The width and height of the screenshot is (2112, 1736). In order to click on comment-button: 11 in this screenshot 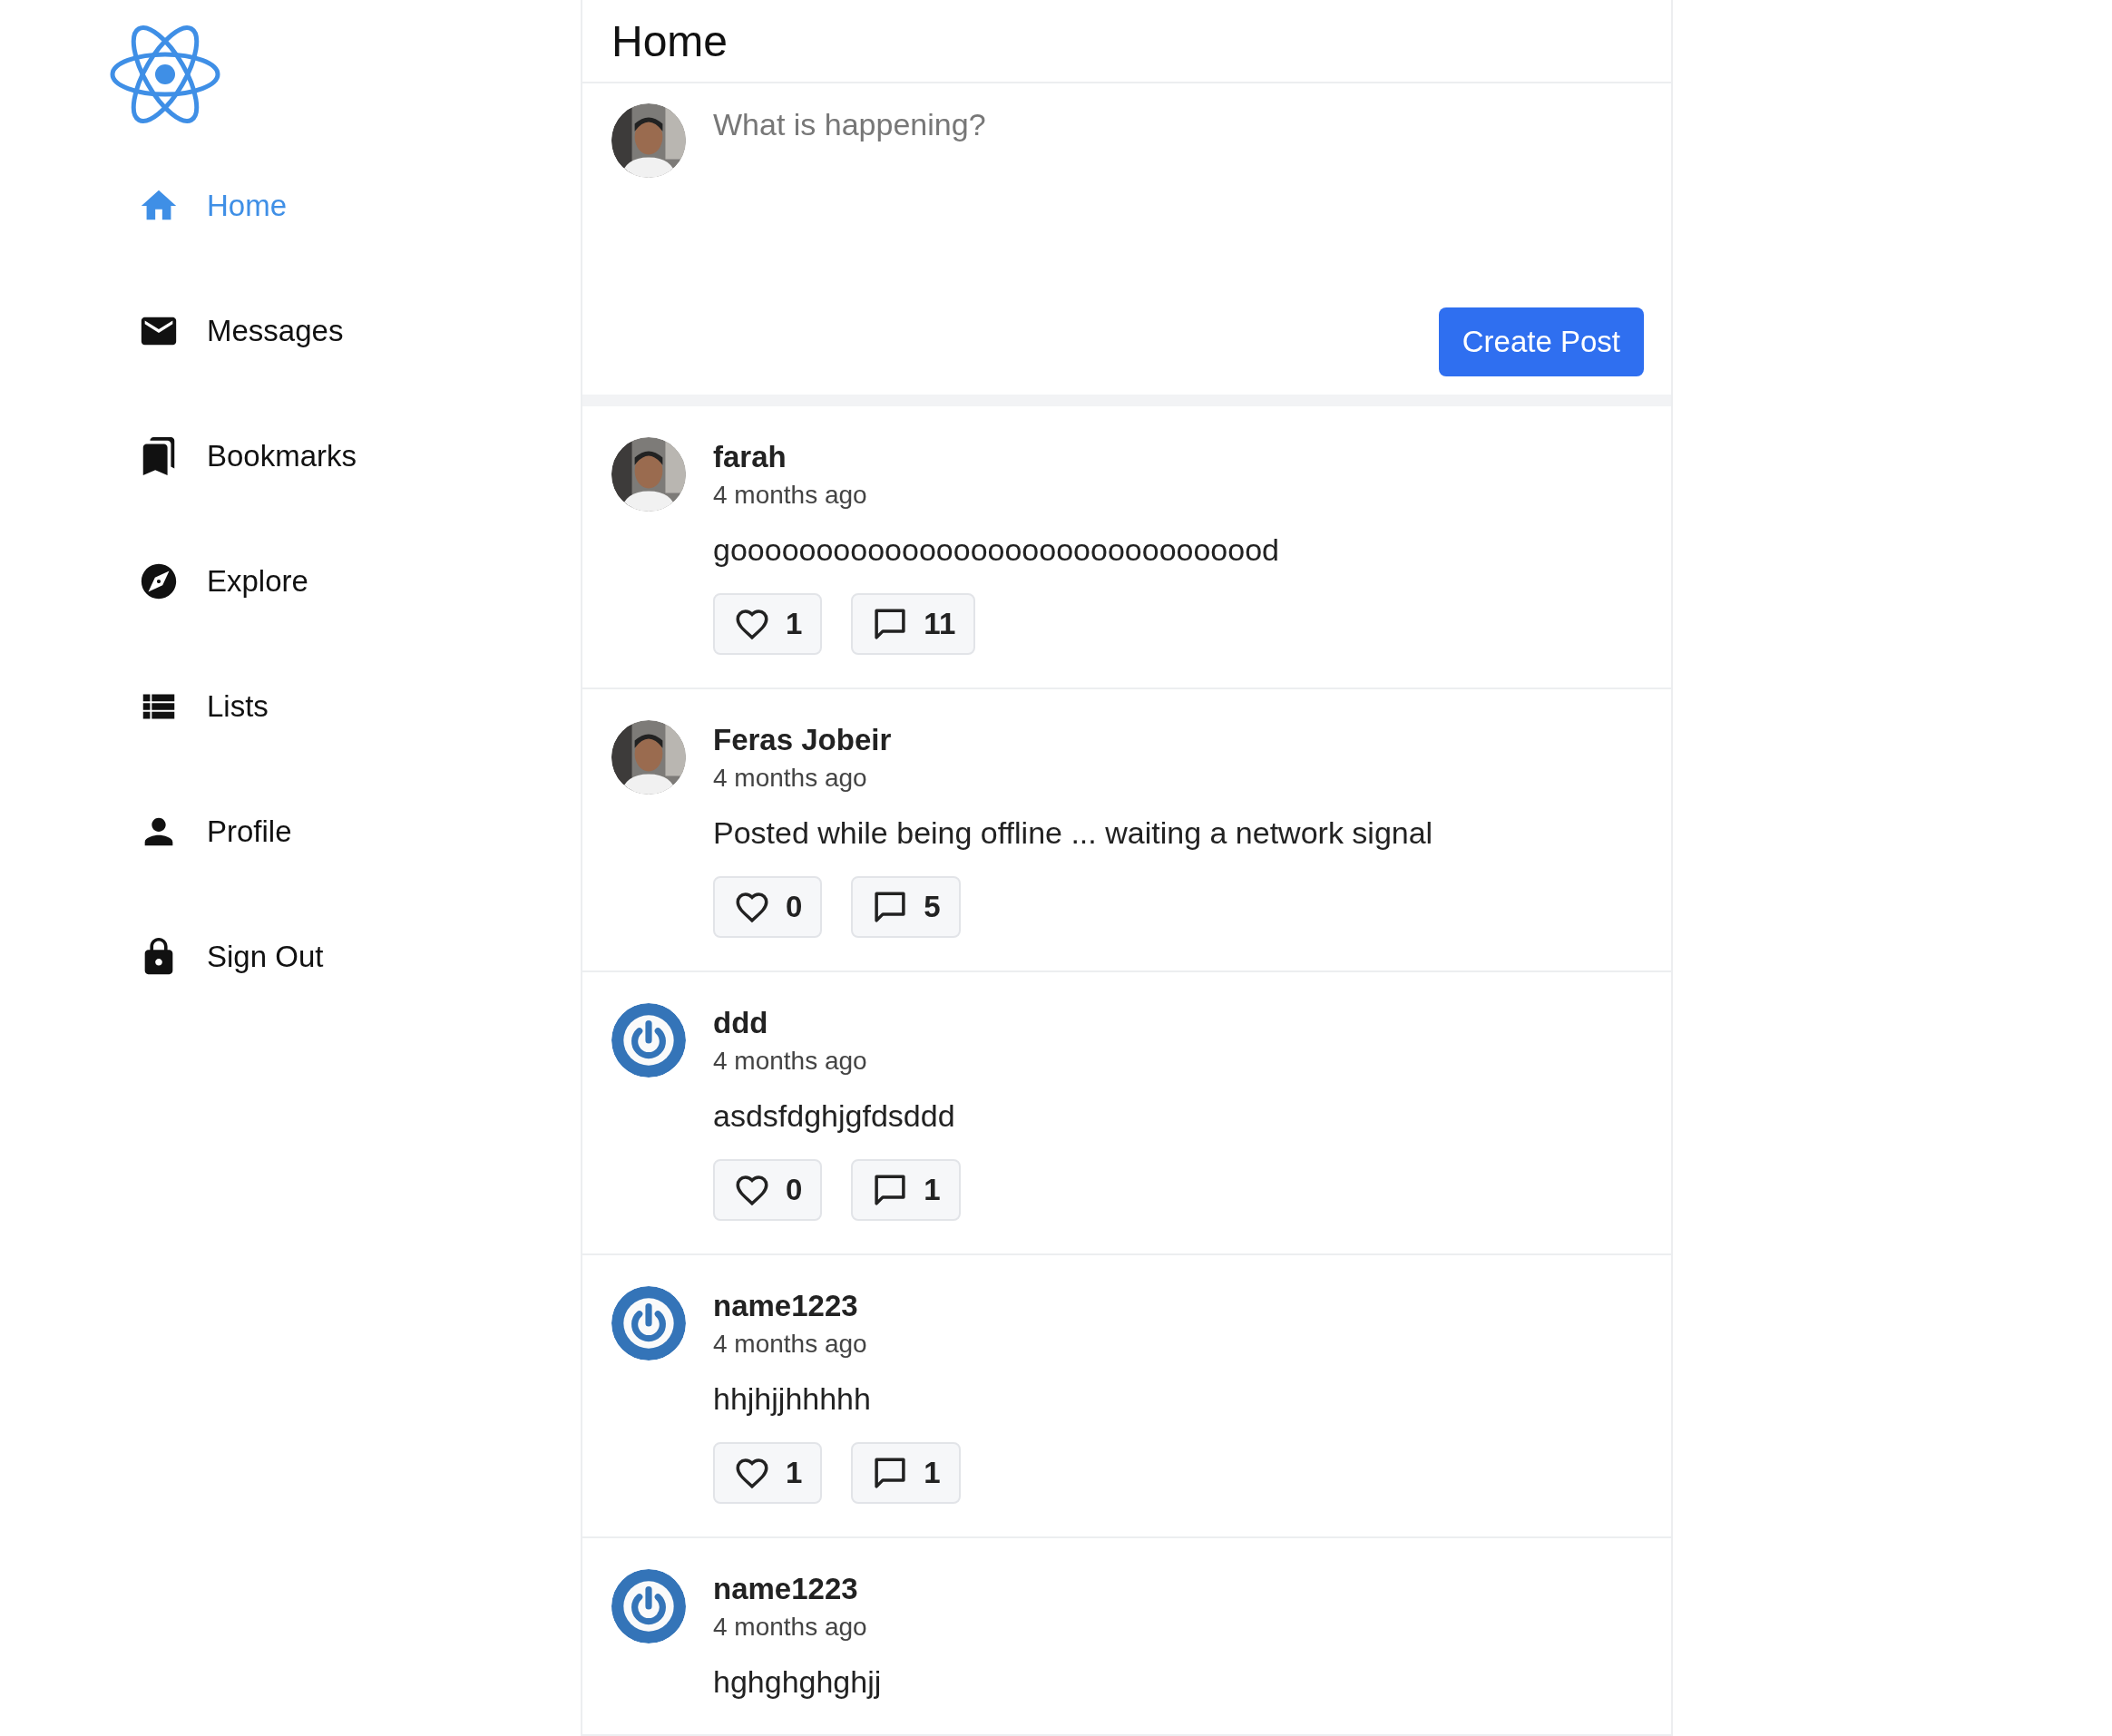, I will do `click(913, 624)`.